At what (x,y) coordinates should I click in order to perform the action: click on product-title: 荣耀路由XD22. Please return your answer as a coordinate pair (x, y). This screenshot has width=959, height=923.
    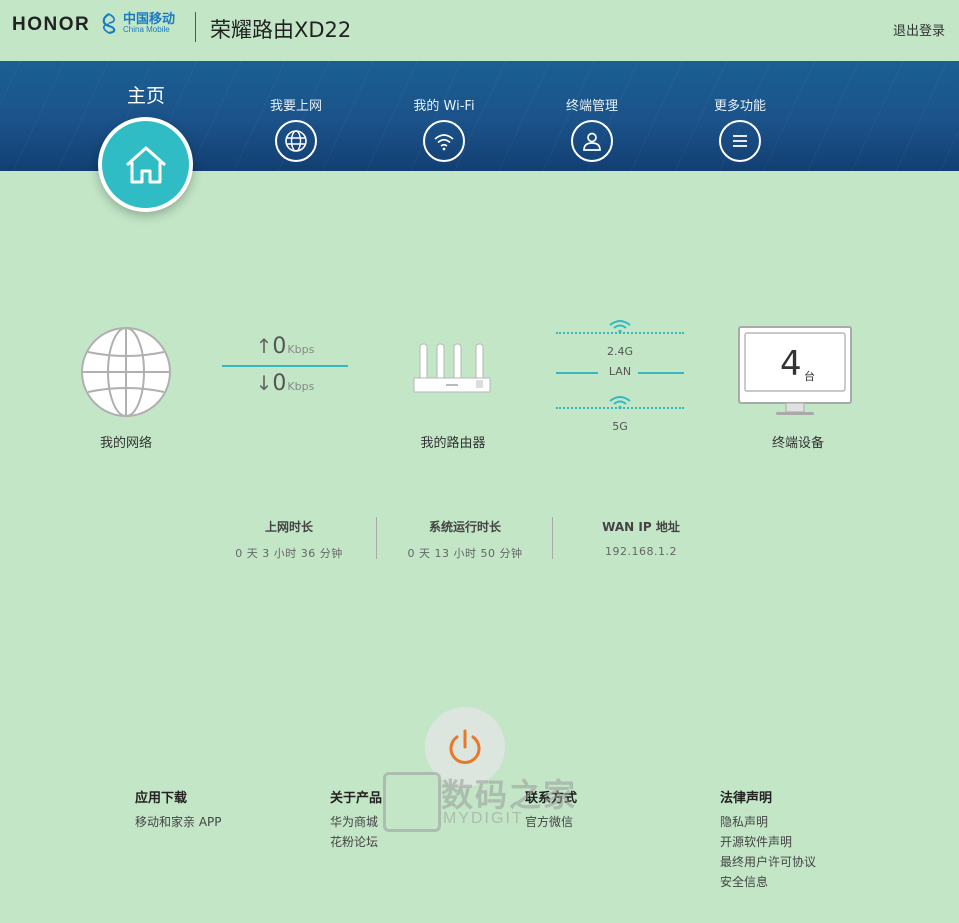
    Looking at the image, I should click on (281, 30).